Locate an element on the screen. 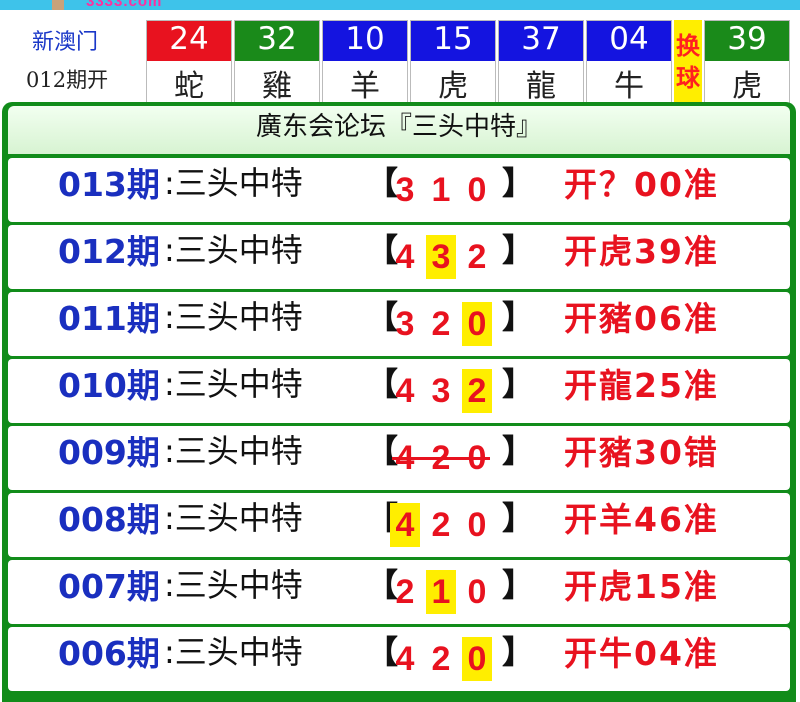  top-banner-strip: 3333.com is located at coordinates (400, 5).